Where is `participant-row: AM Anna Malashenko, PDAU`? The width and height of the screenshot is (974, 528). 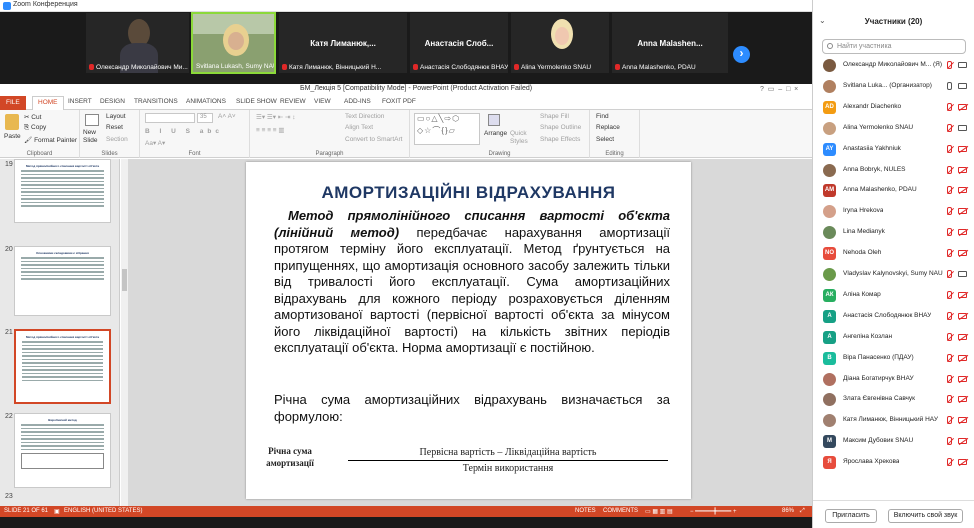 participant-row: AM Anna Malashenko, PDAU is located at coordinates (893, 190).